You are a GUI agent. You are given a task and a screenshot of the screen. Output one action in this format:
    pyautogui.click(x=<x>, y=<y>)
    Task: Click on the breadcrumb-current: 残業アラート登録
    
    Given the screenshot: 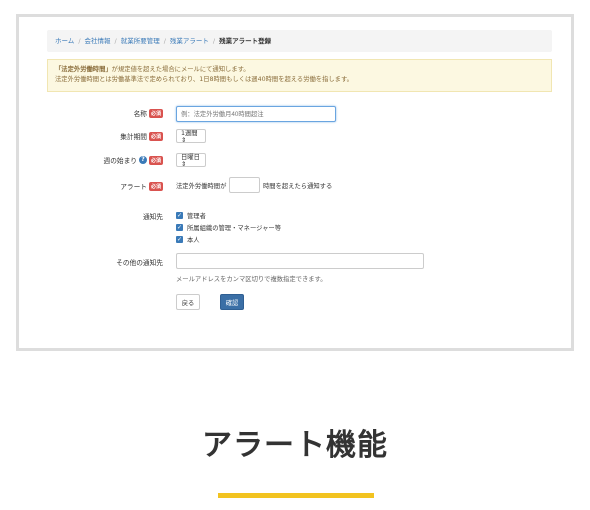 What is the action you would take?
    pyautogui.click(x=245, y=41)
    